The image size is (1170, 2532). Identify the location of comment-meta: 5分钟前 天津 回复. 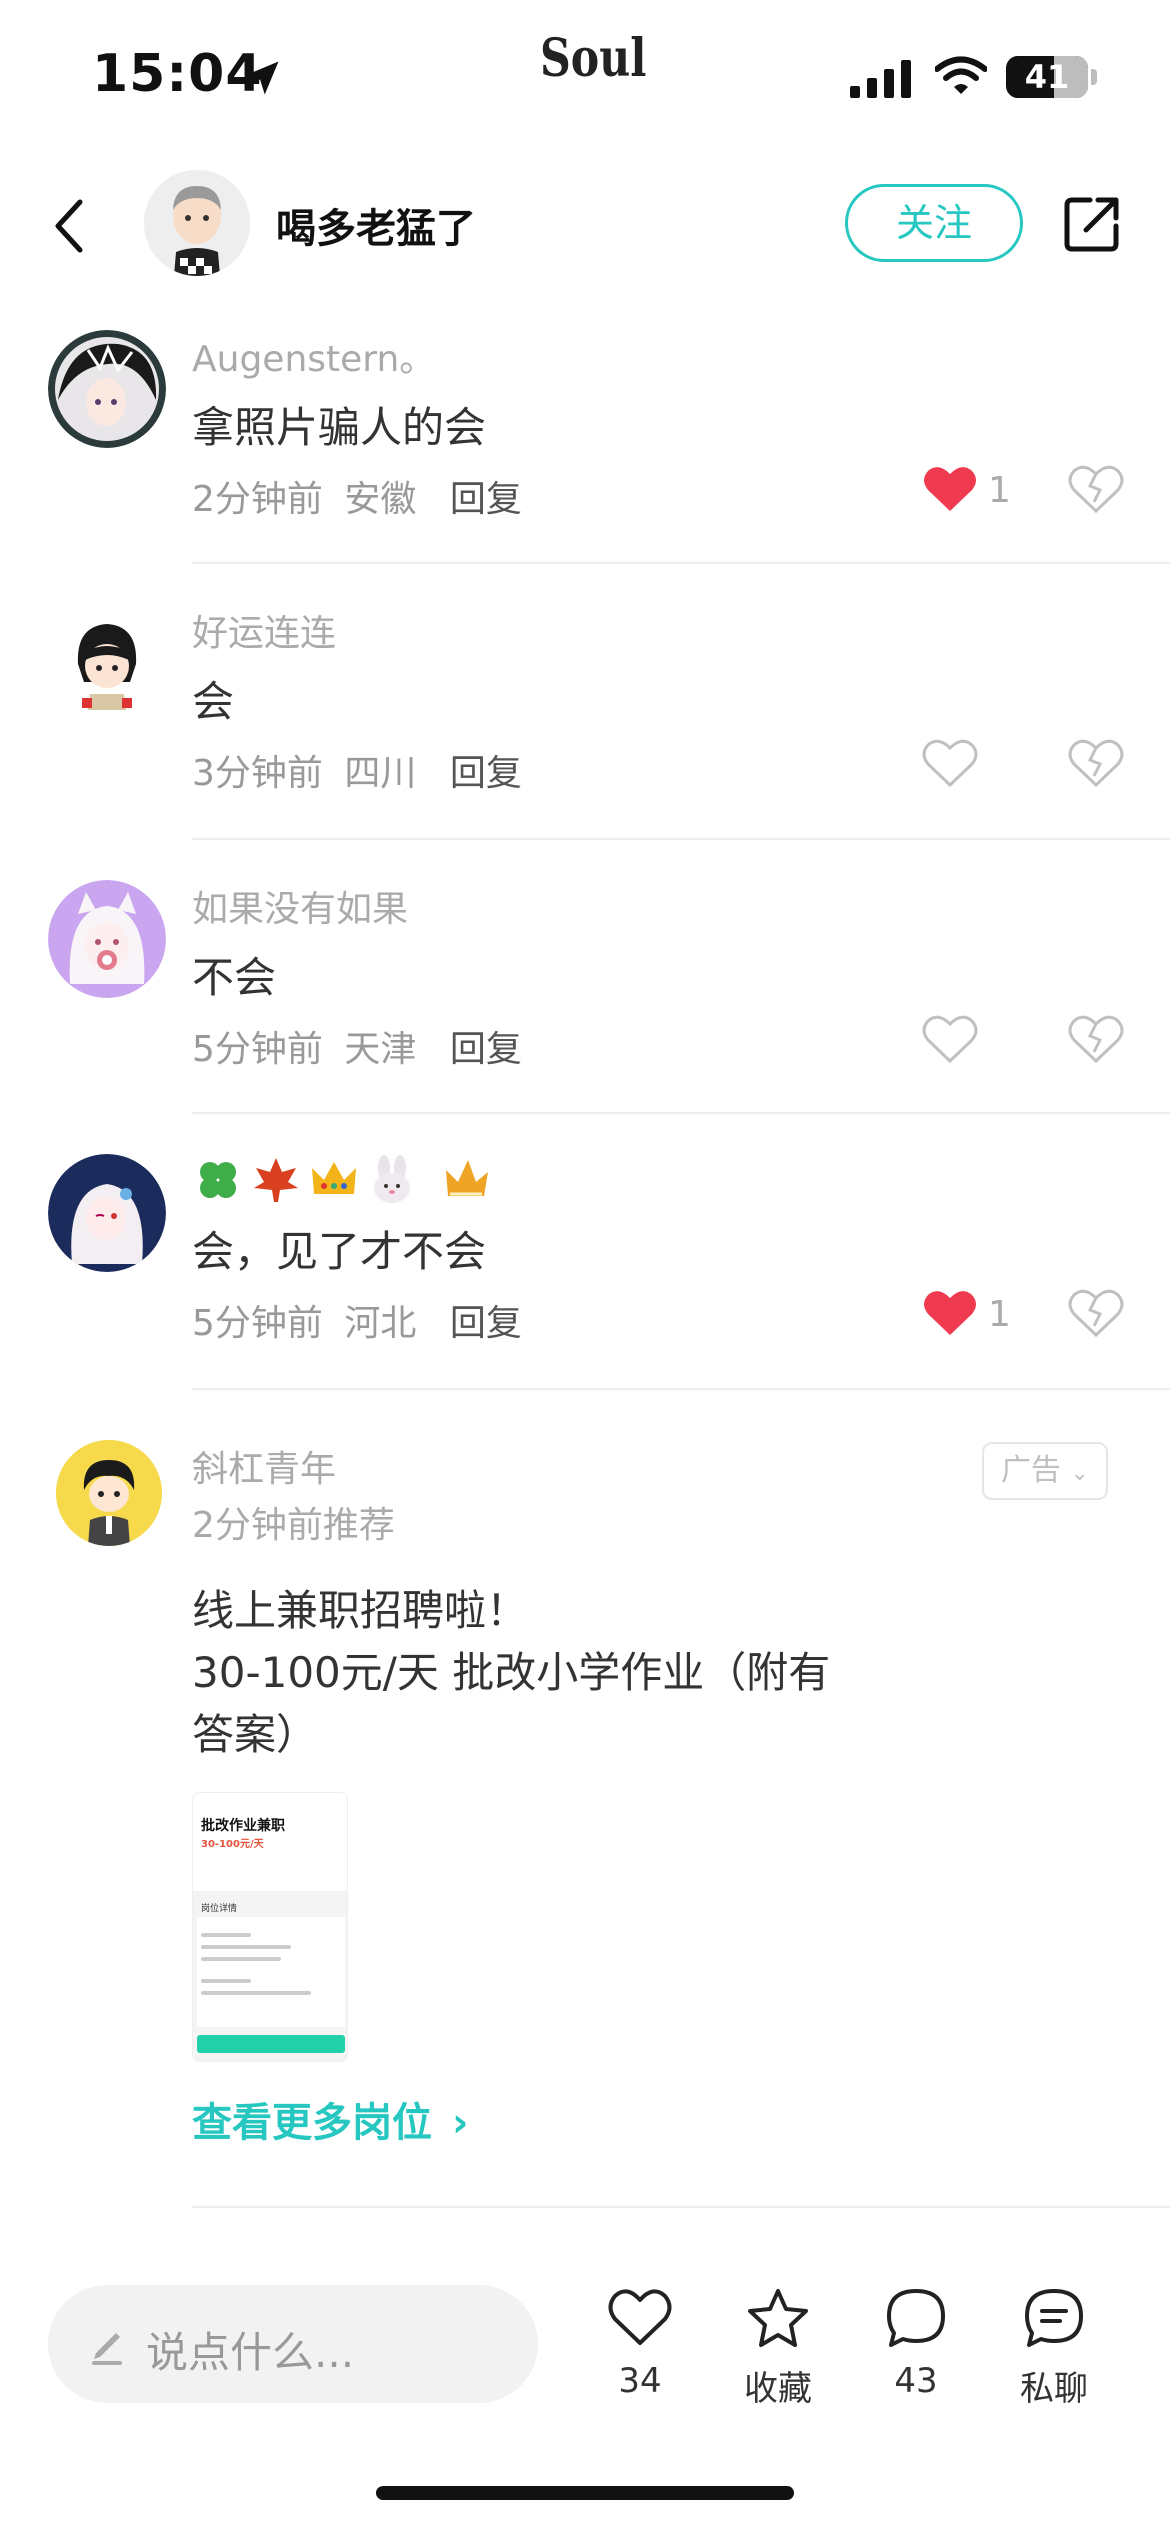
(357, 1046).